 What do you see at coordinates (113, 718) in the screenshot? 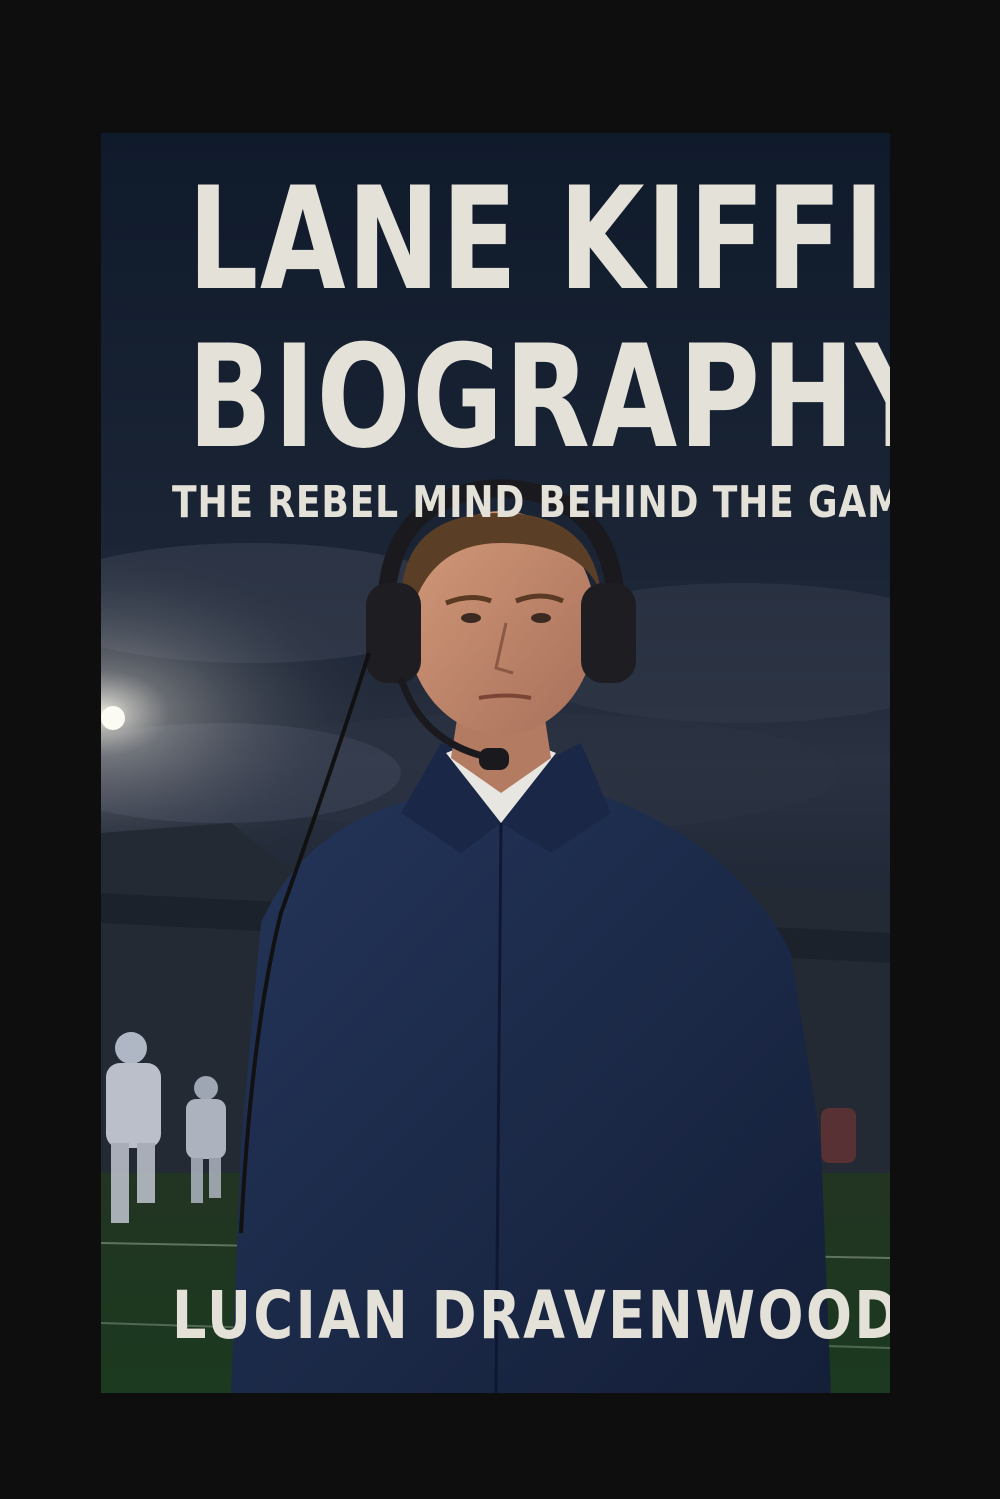
I see `stadium-light` at bounding box center [113, 718].